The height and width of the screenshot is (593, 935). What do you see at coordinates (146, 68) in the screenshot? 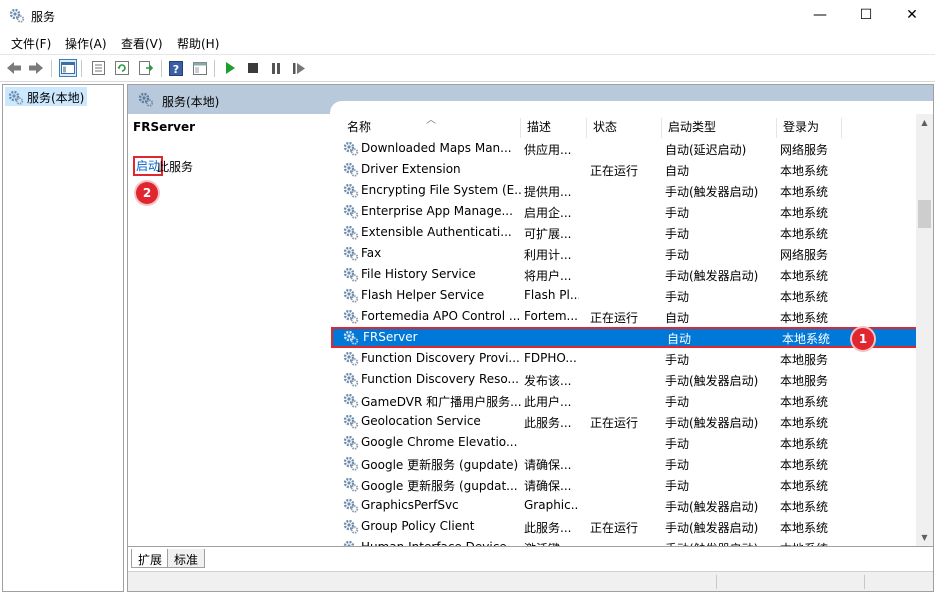
I see `export-list-icon` at bounding box center [146, 68].